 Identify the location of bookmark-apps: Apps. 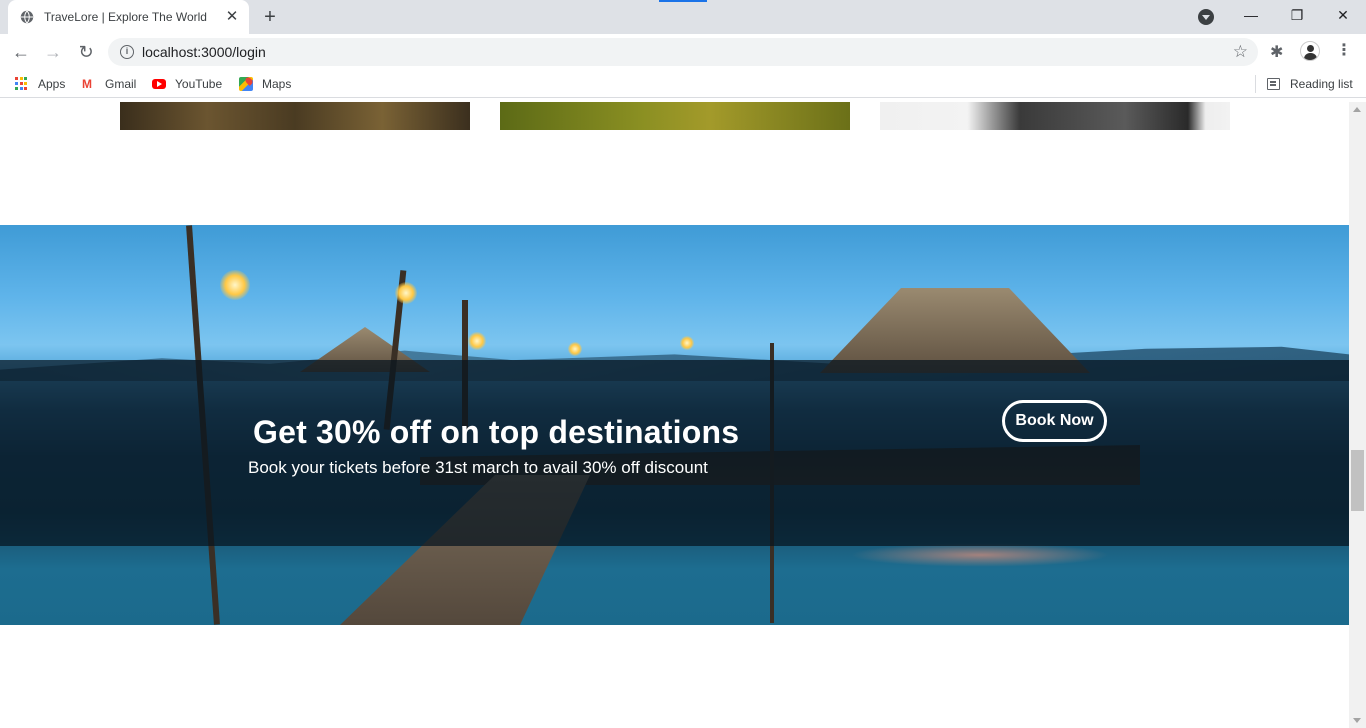
(40, 84).